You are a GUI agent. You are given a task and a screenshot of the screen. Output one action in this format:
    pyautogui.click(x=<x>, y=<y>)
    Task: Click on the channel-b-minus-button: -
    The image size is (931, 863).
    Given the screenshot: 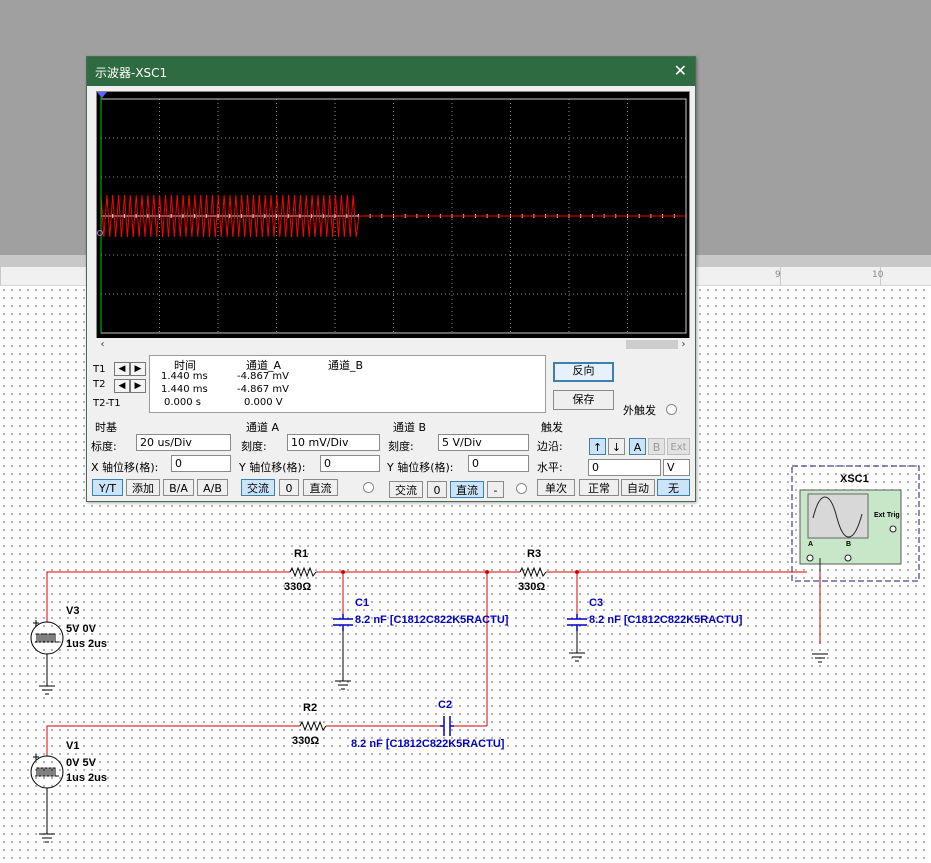 What is the action you would take?
    pyautogui.click(x=495, y=489)
    